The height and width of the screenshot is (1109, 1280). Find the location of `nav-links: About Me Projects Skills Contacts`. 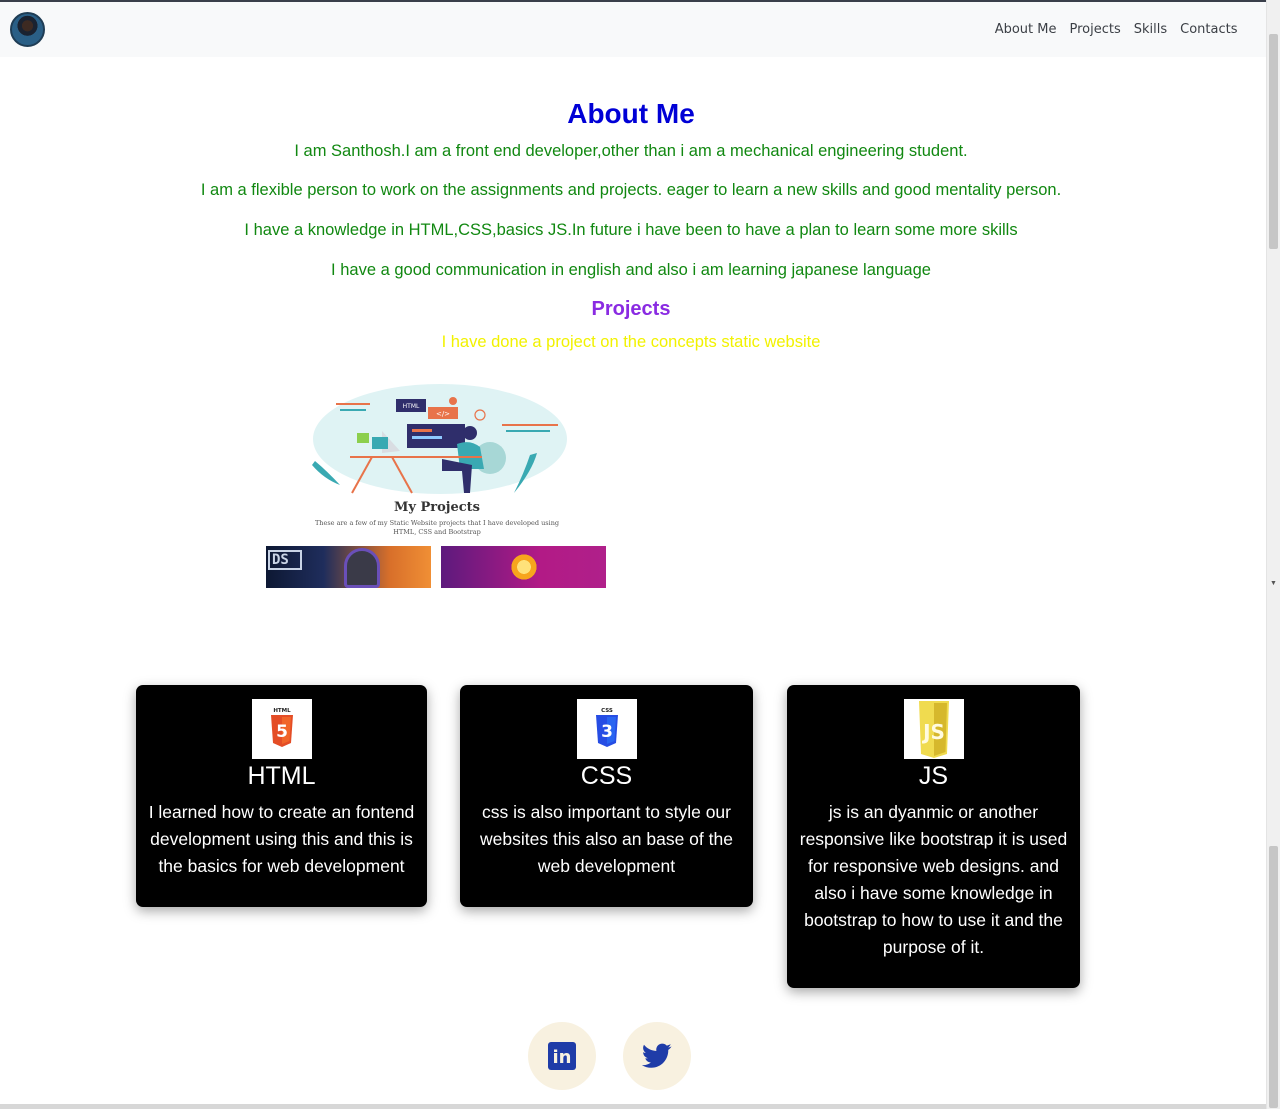

nav-links: About Me Projects Skills Contacts is located at coordinates (1116, 29).